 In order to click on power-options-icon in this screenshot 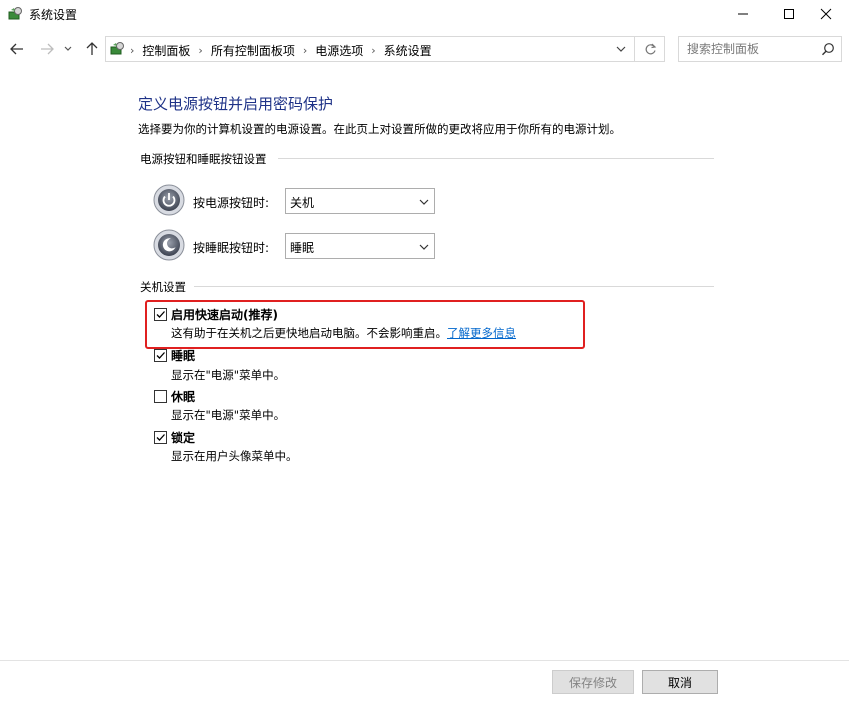, I will do `click(15, 14)`.